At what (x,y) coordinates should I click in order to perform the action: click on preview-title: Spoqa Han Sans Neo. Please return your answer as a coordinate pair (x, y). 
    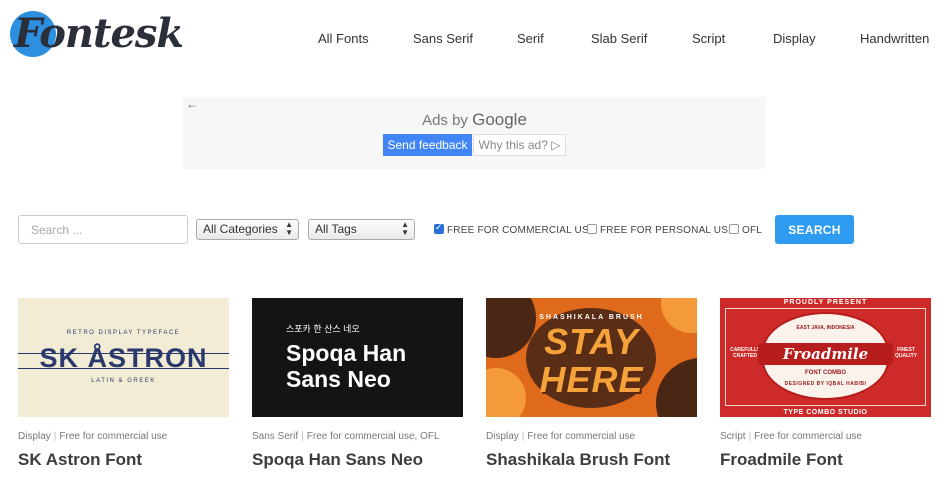
    Looking at the image, I should click on (346, 366).